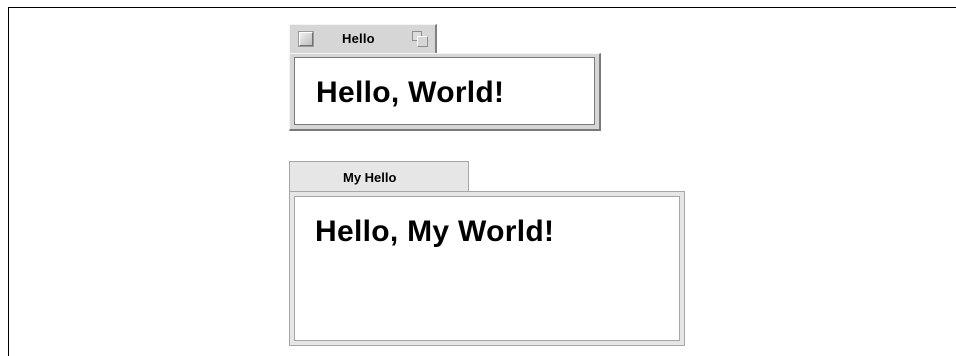 This screenshot has height=356, width=956. Describe the element at coordinates (8, 181) in the screenshot. I see `frame-left-border` at that location.